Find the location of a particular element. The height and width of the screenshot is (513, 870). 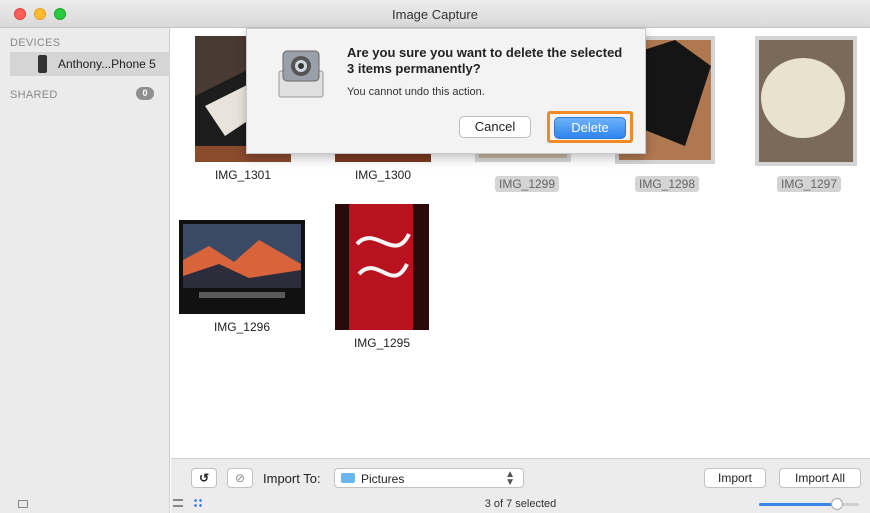

window-title: Image Capture is located at coordinates (435, 14).